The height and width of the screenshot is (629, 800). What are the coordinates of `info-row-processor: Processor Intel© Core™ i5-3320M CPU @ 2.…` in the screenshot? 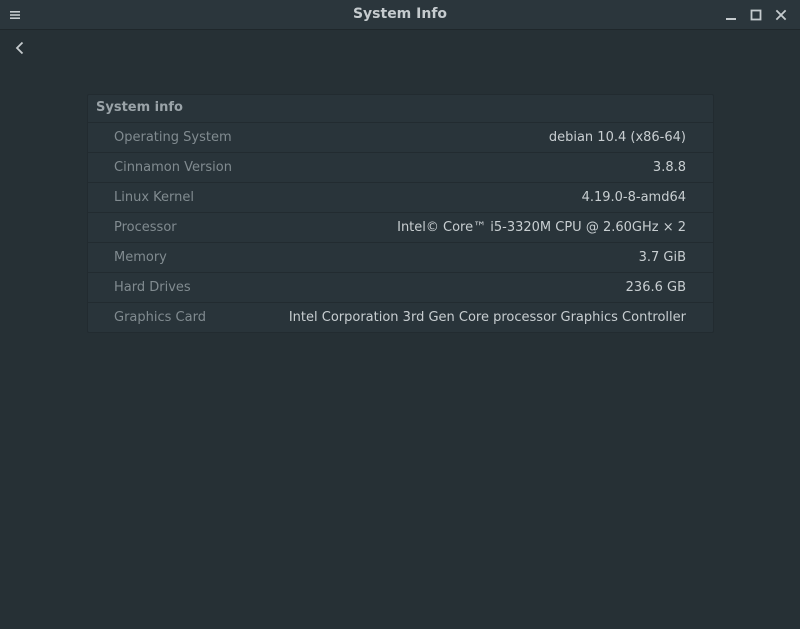 It's located at (400, 227).